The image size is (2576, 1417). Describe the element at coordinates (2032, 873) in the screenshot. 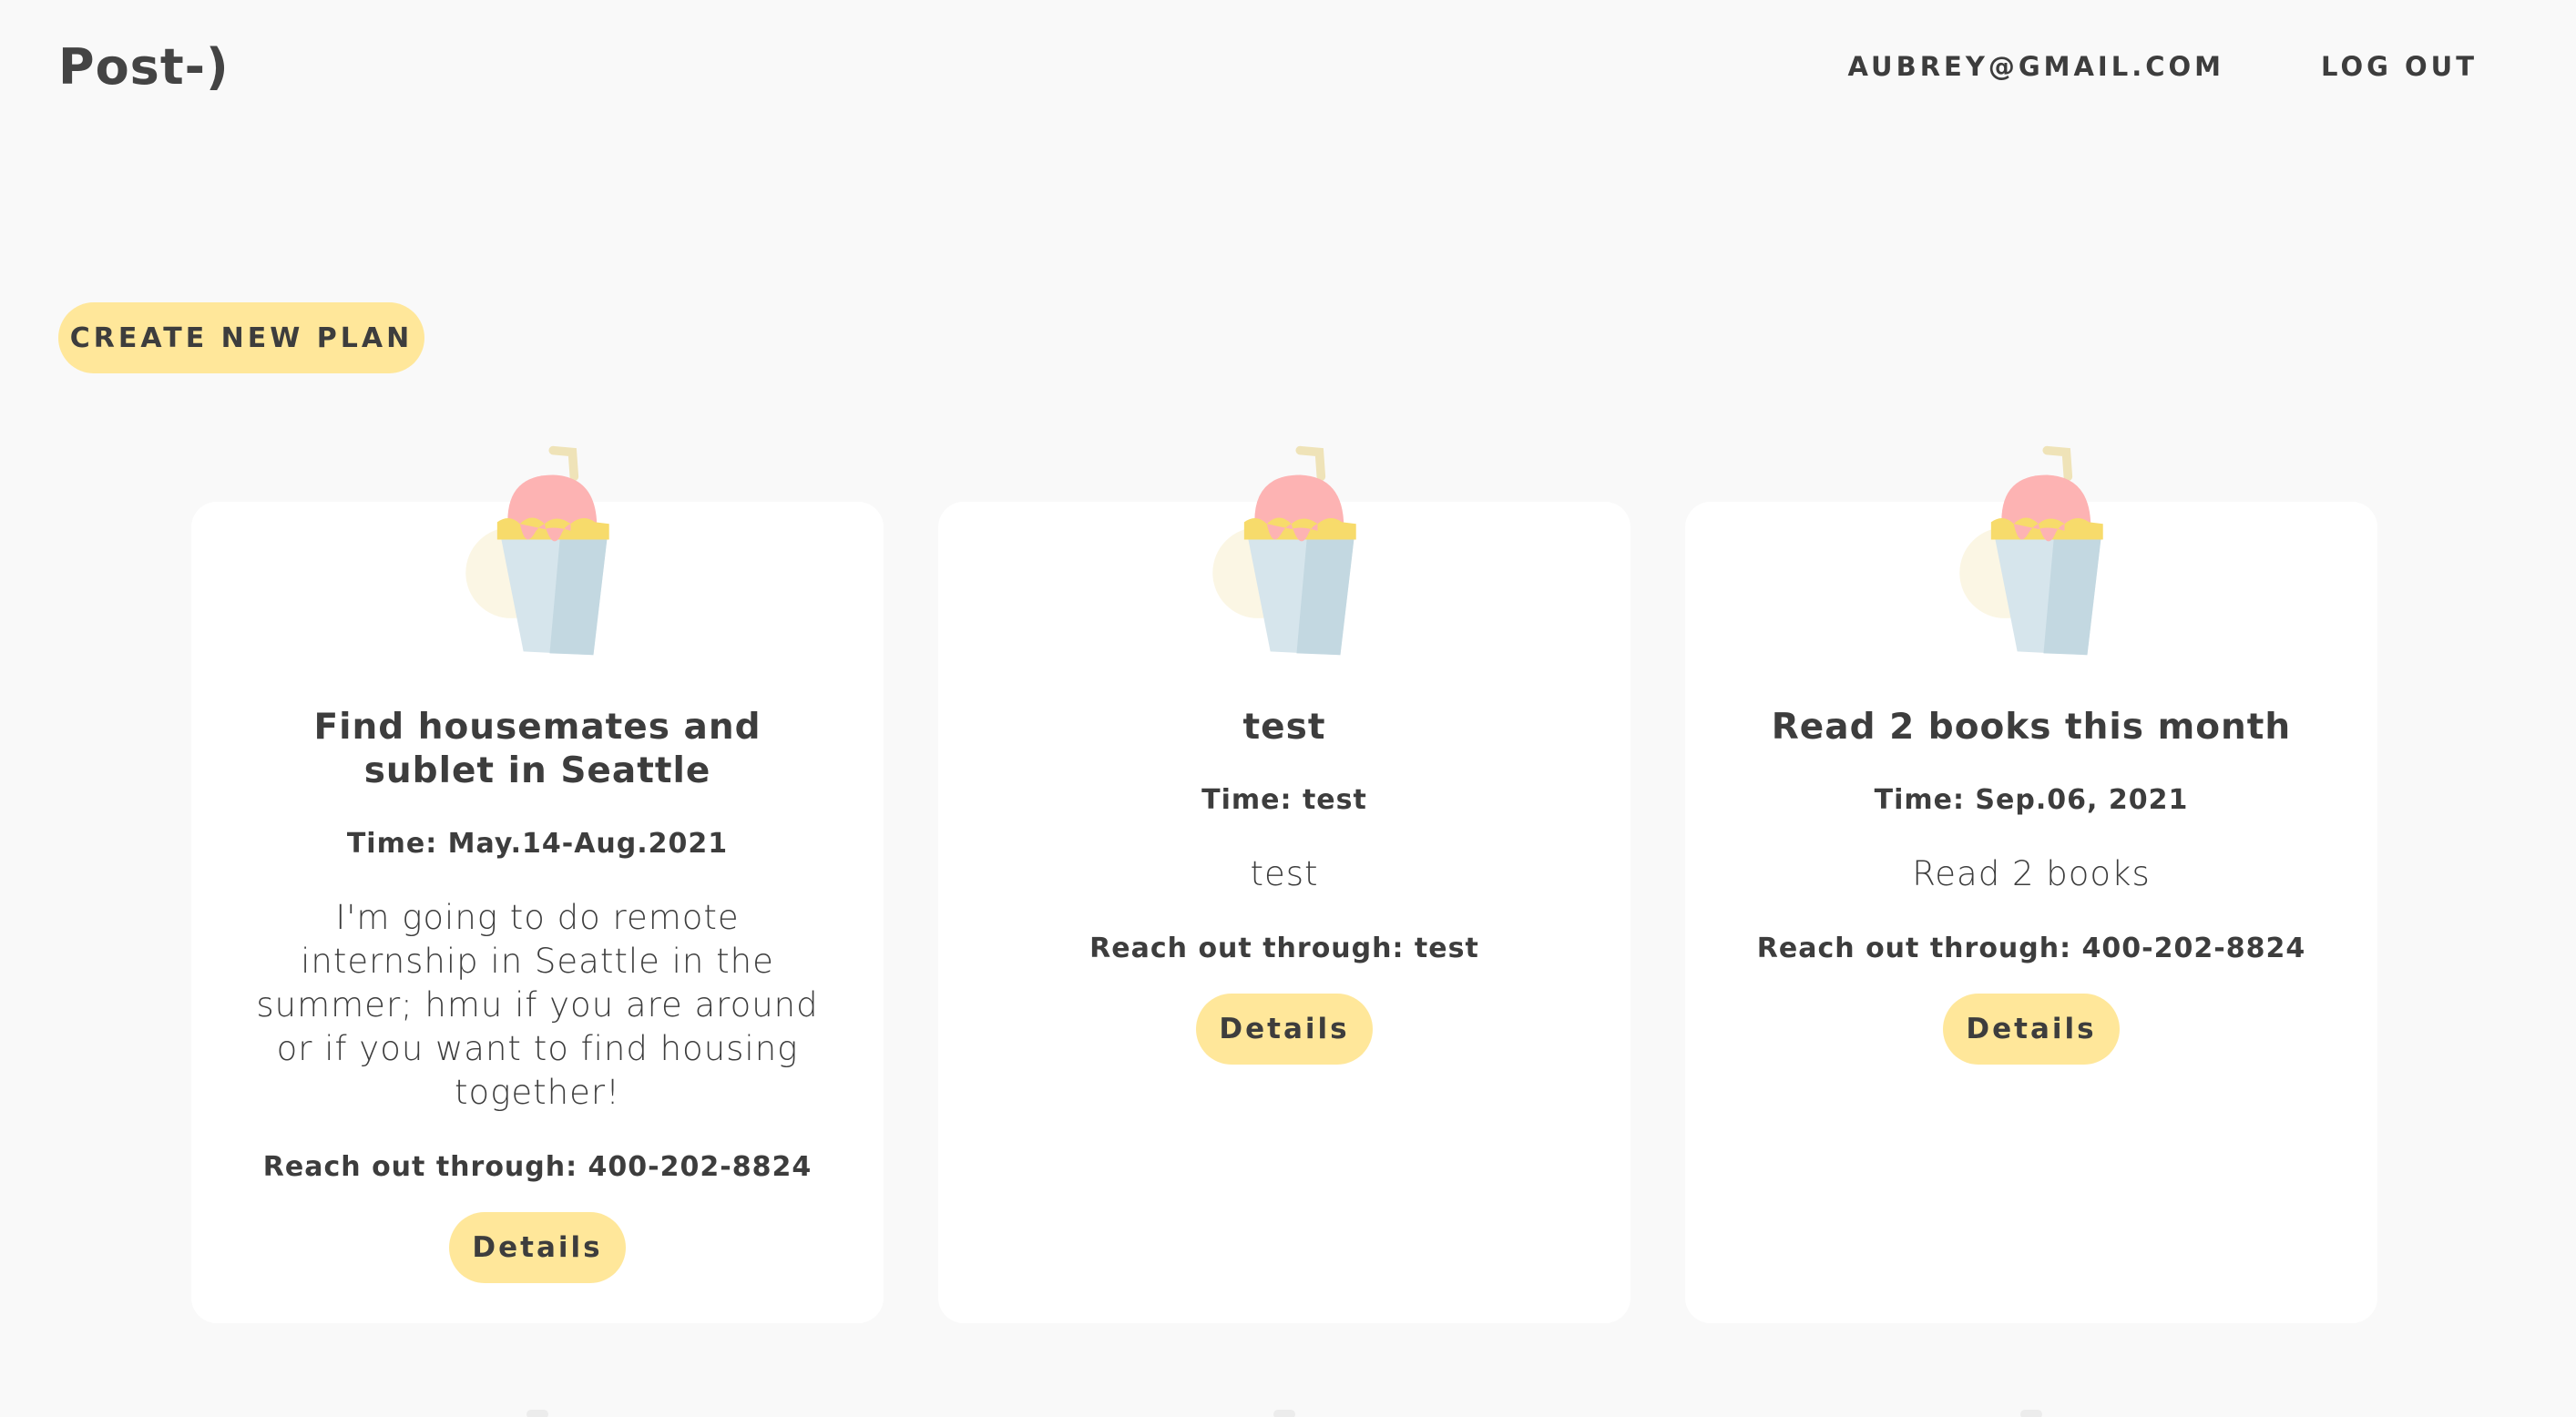

I see `plan-description: Read 2 books` at that location.